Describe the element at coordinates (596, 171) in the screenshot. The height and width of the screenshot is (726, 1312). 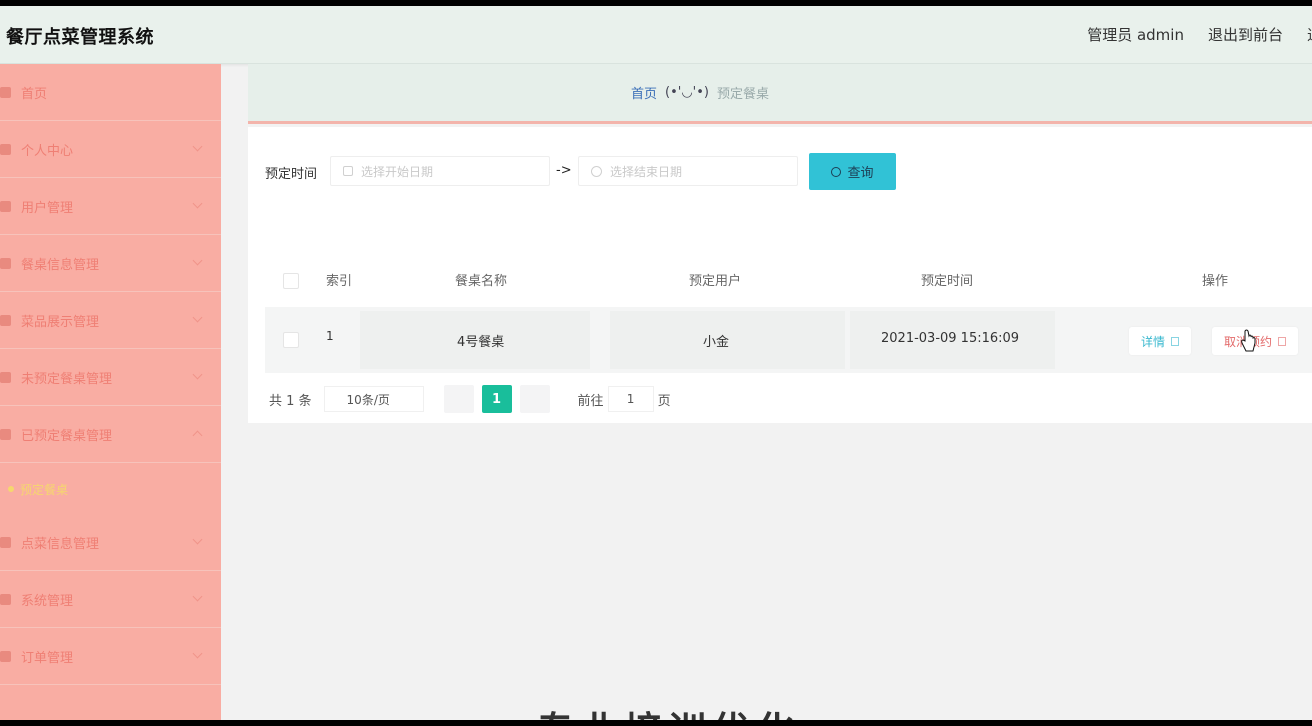
I see `clock-icon` at that location.